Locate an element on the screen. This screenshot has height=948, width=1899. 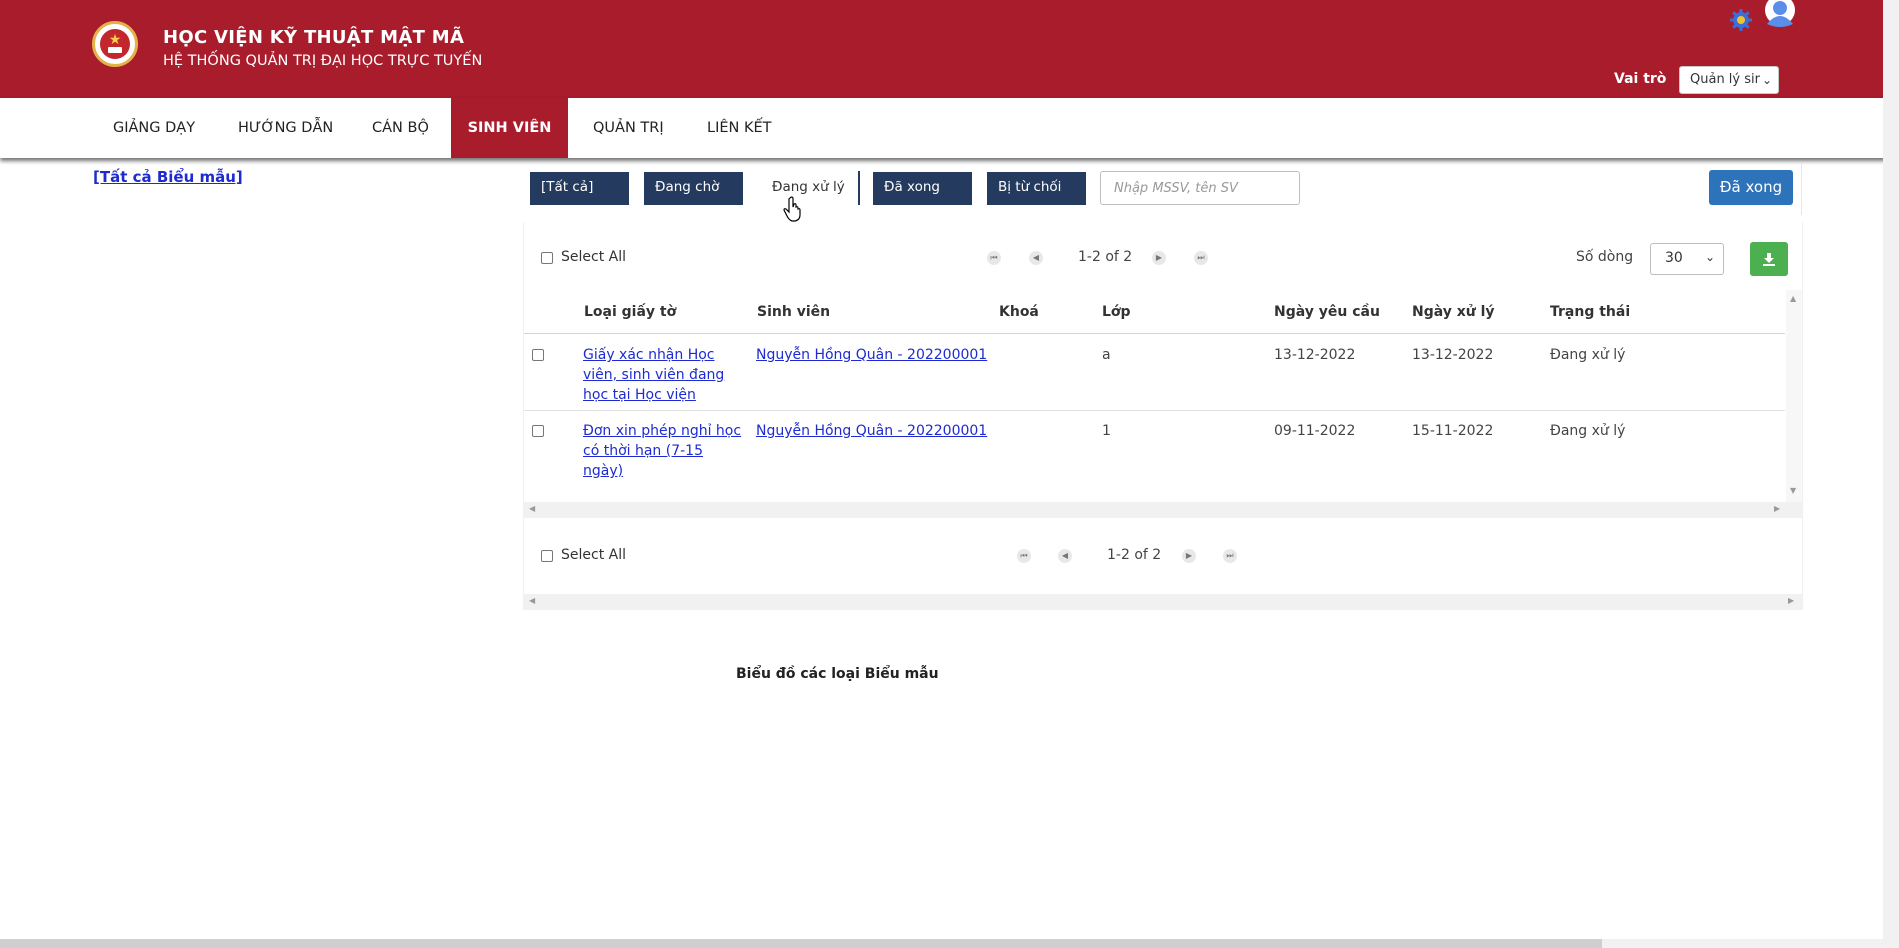
table-horizontal-scrollbar: ◀ ▶ is located at coordinates (1163, 510).